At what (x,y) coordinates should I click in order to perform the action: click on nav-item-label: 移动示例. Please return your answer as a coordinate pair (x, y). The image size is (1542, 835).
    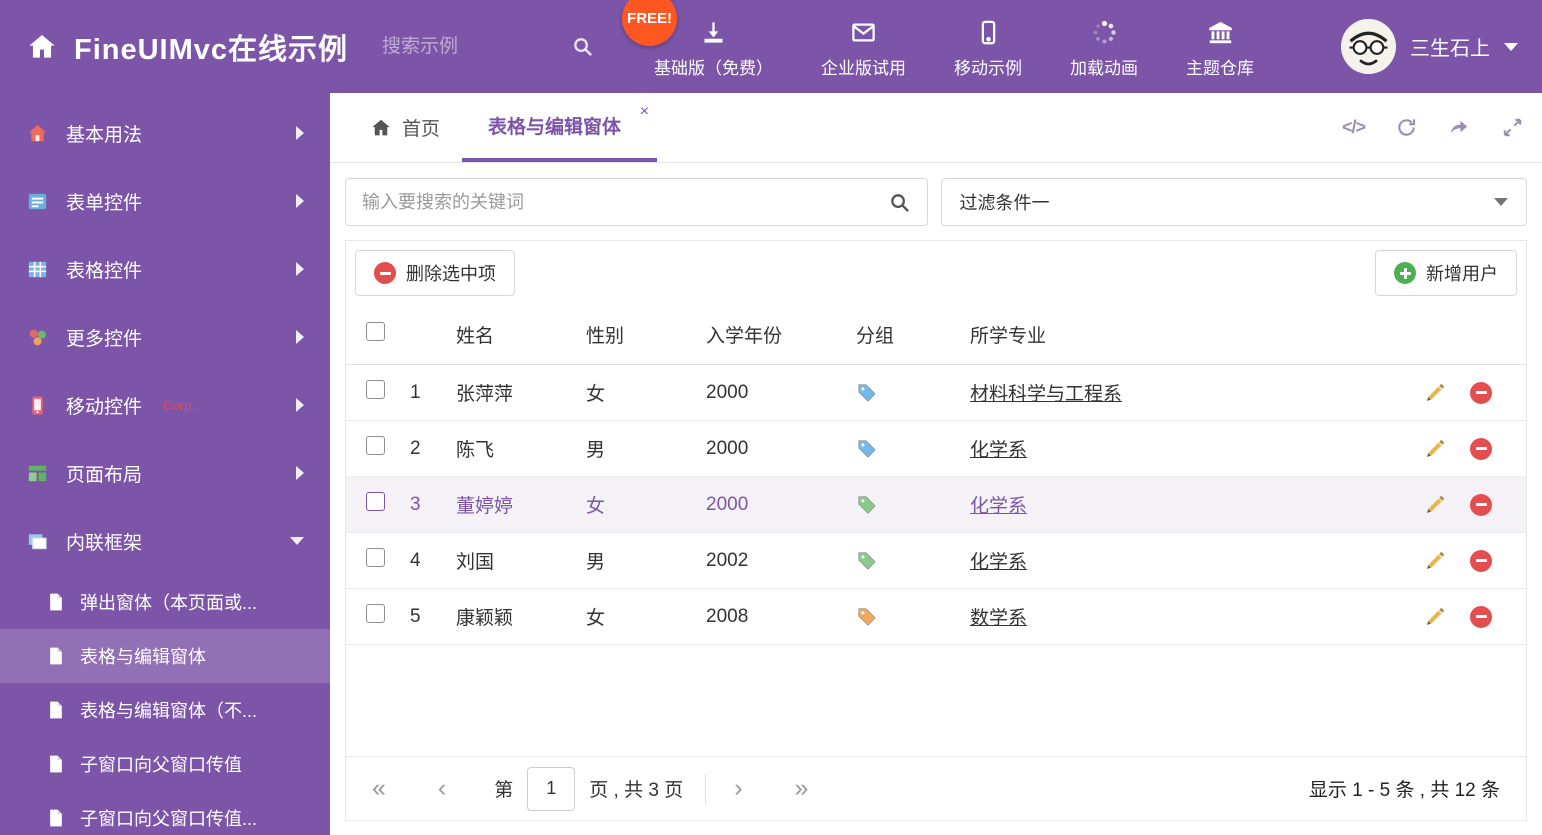
    Looking at the image, I should click on (988, 68).